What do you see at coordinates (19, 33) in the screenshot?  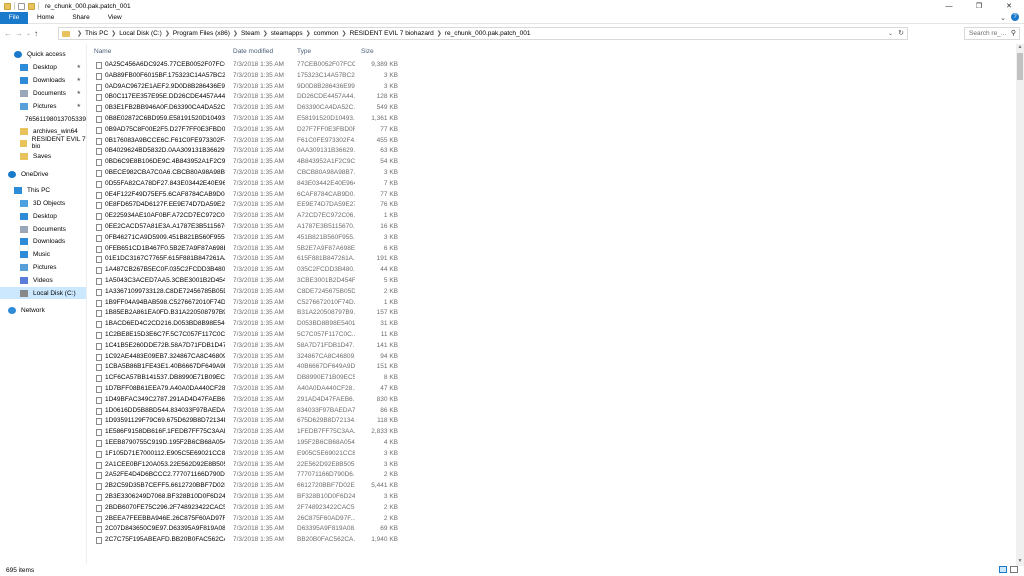 I see `forward-arrow-icon: →` at bounding box center [19, 33].